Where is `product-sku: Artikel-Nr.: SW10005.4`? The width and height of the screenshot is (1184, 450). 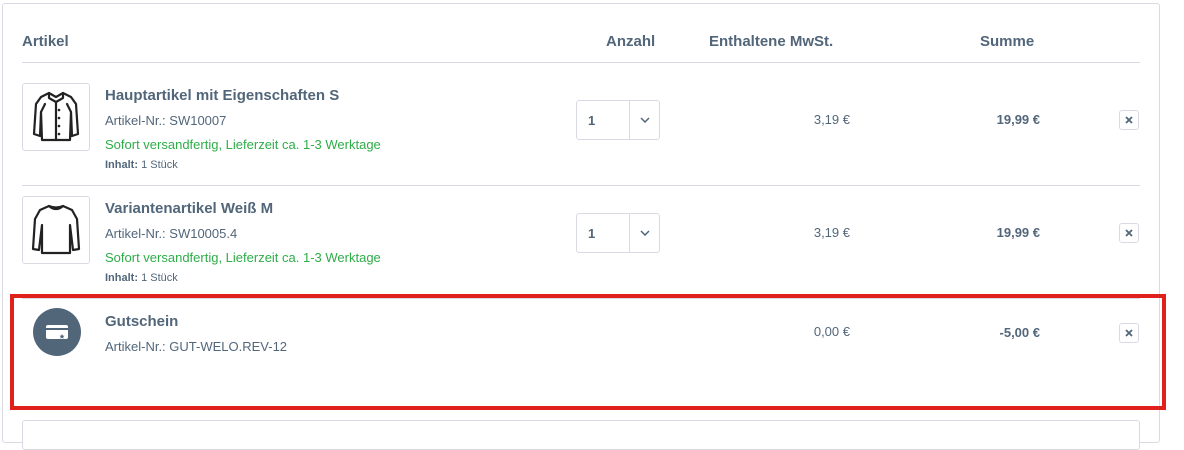
product-sku: Artikel-Nr.: SW10005.4 is located at coordinates (171, 233).